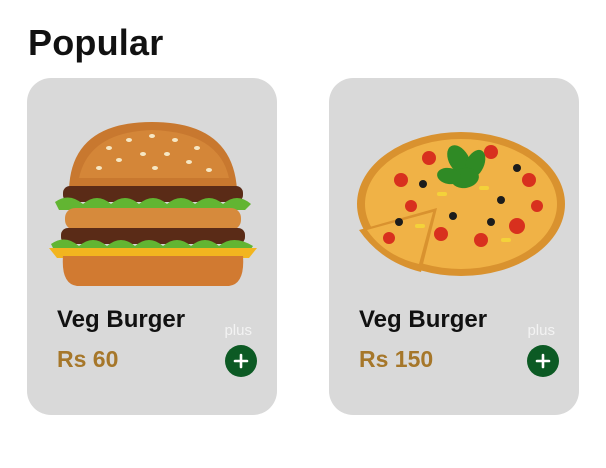  I want to click on section-title: Popular, so click(96, 42).